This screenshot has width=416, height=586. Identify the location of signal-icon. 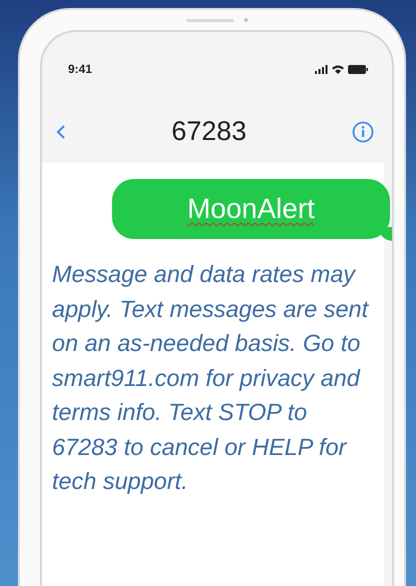
(321, 69).